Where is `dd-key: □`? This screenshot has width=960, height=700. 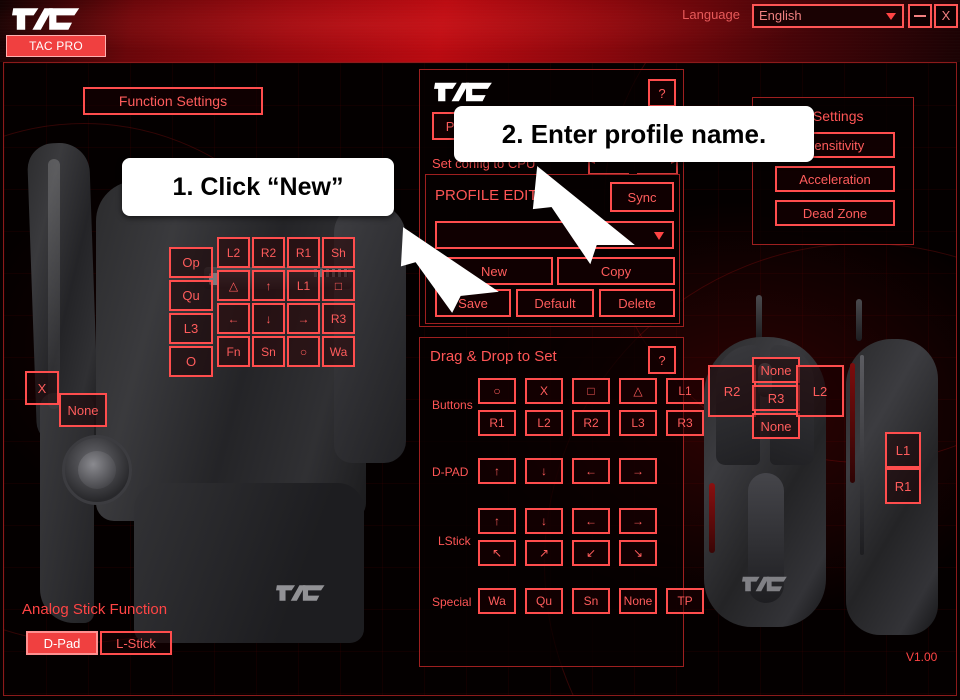 dd-key: □ is located at coordinates (591, 391).